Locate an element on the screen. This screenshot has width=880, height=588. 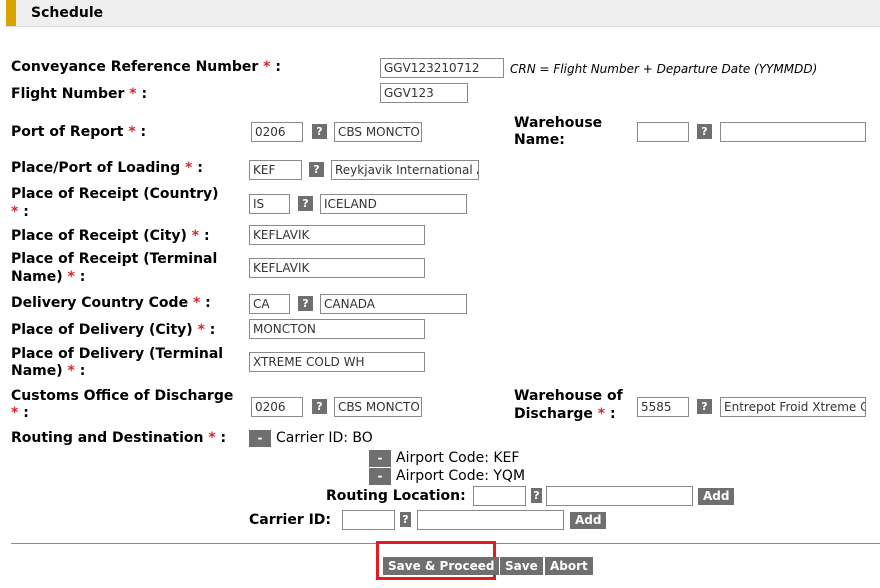
receipt-country-label-line2: * : is located at coordinates (20, 212).